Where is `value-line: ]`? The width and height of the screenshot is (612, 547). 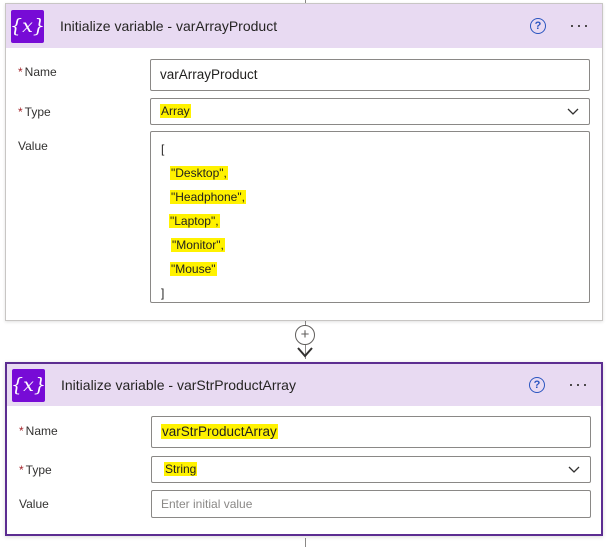
value-line: ] is located at coordinates (163, 293).